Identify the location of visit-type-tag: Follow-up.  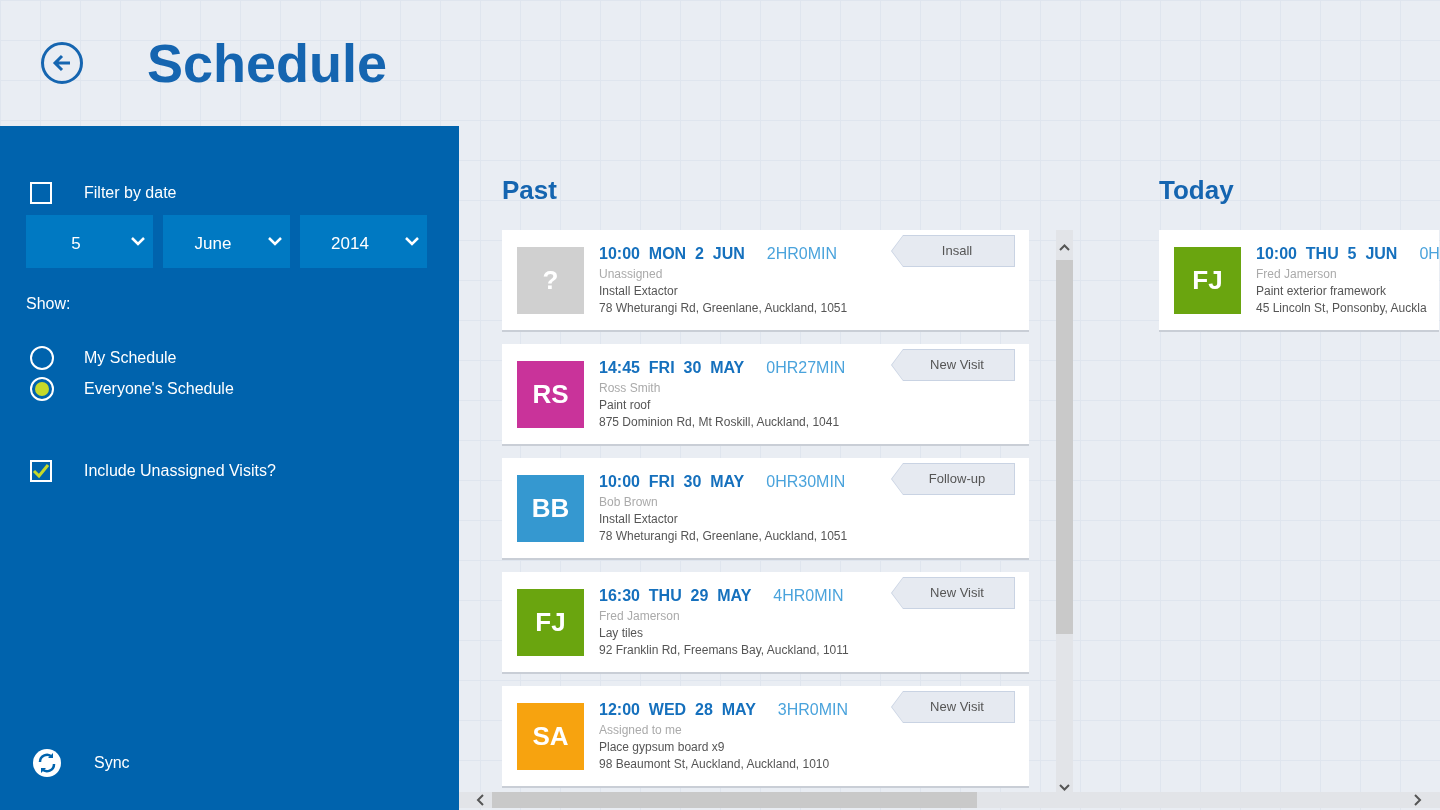
(953, 479).